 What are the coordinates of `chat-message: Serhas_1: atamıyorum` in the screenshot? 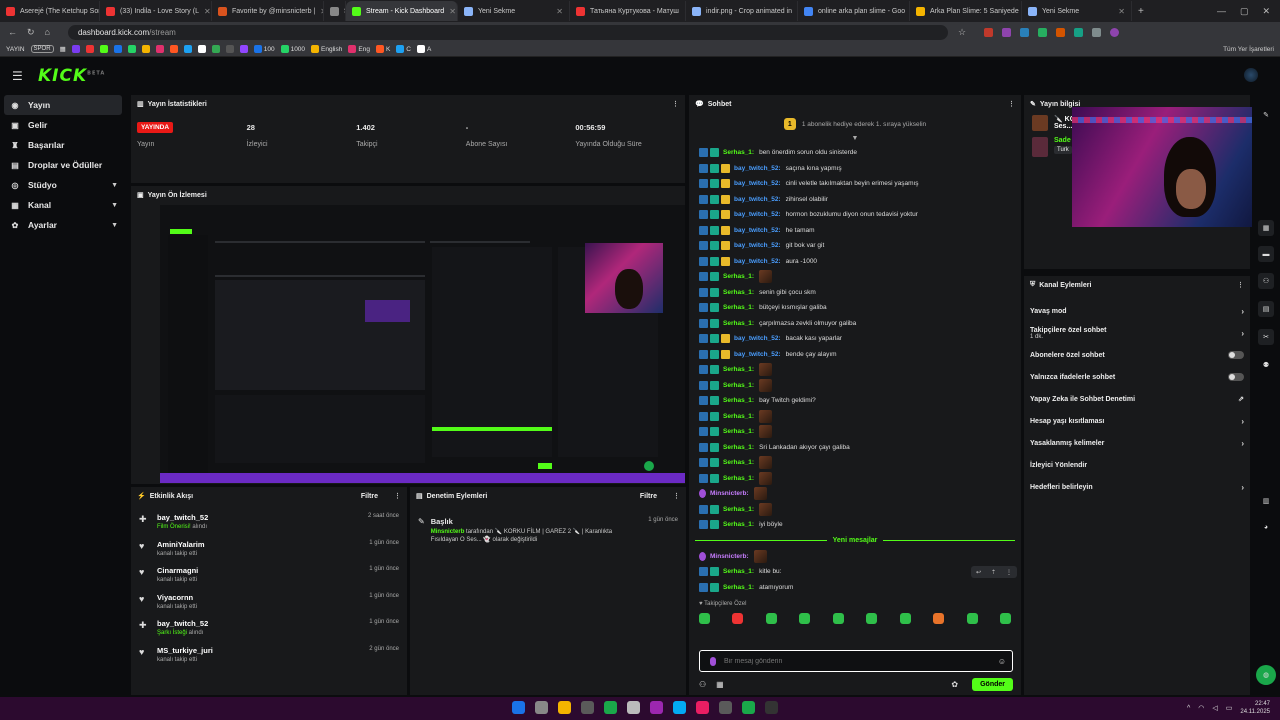 It's located at (855, 588).